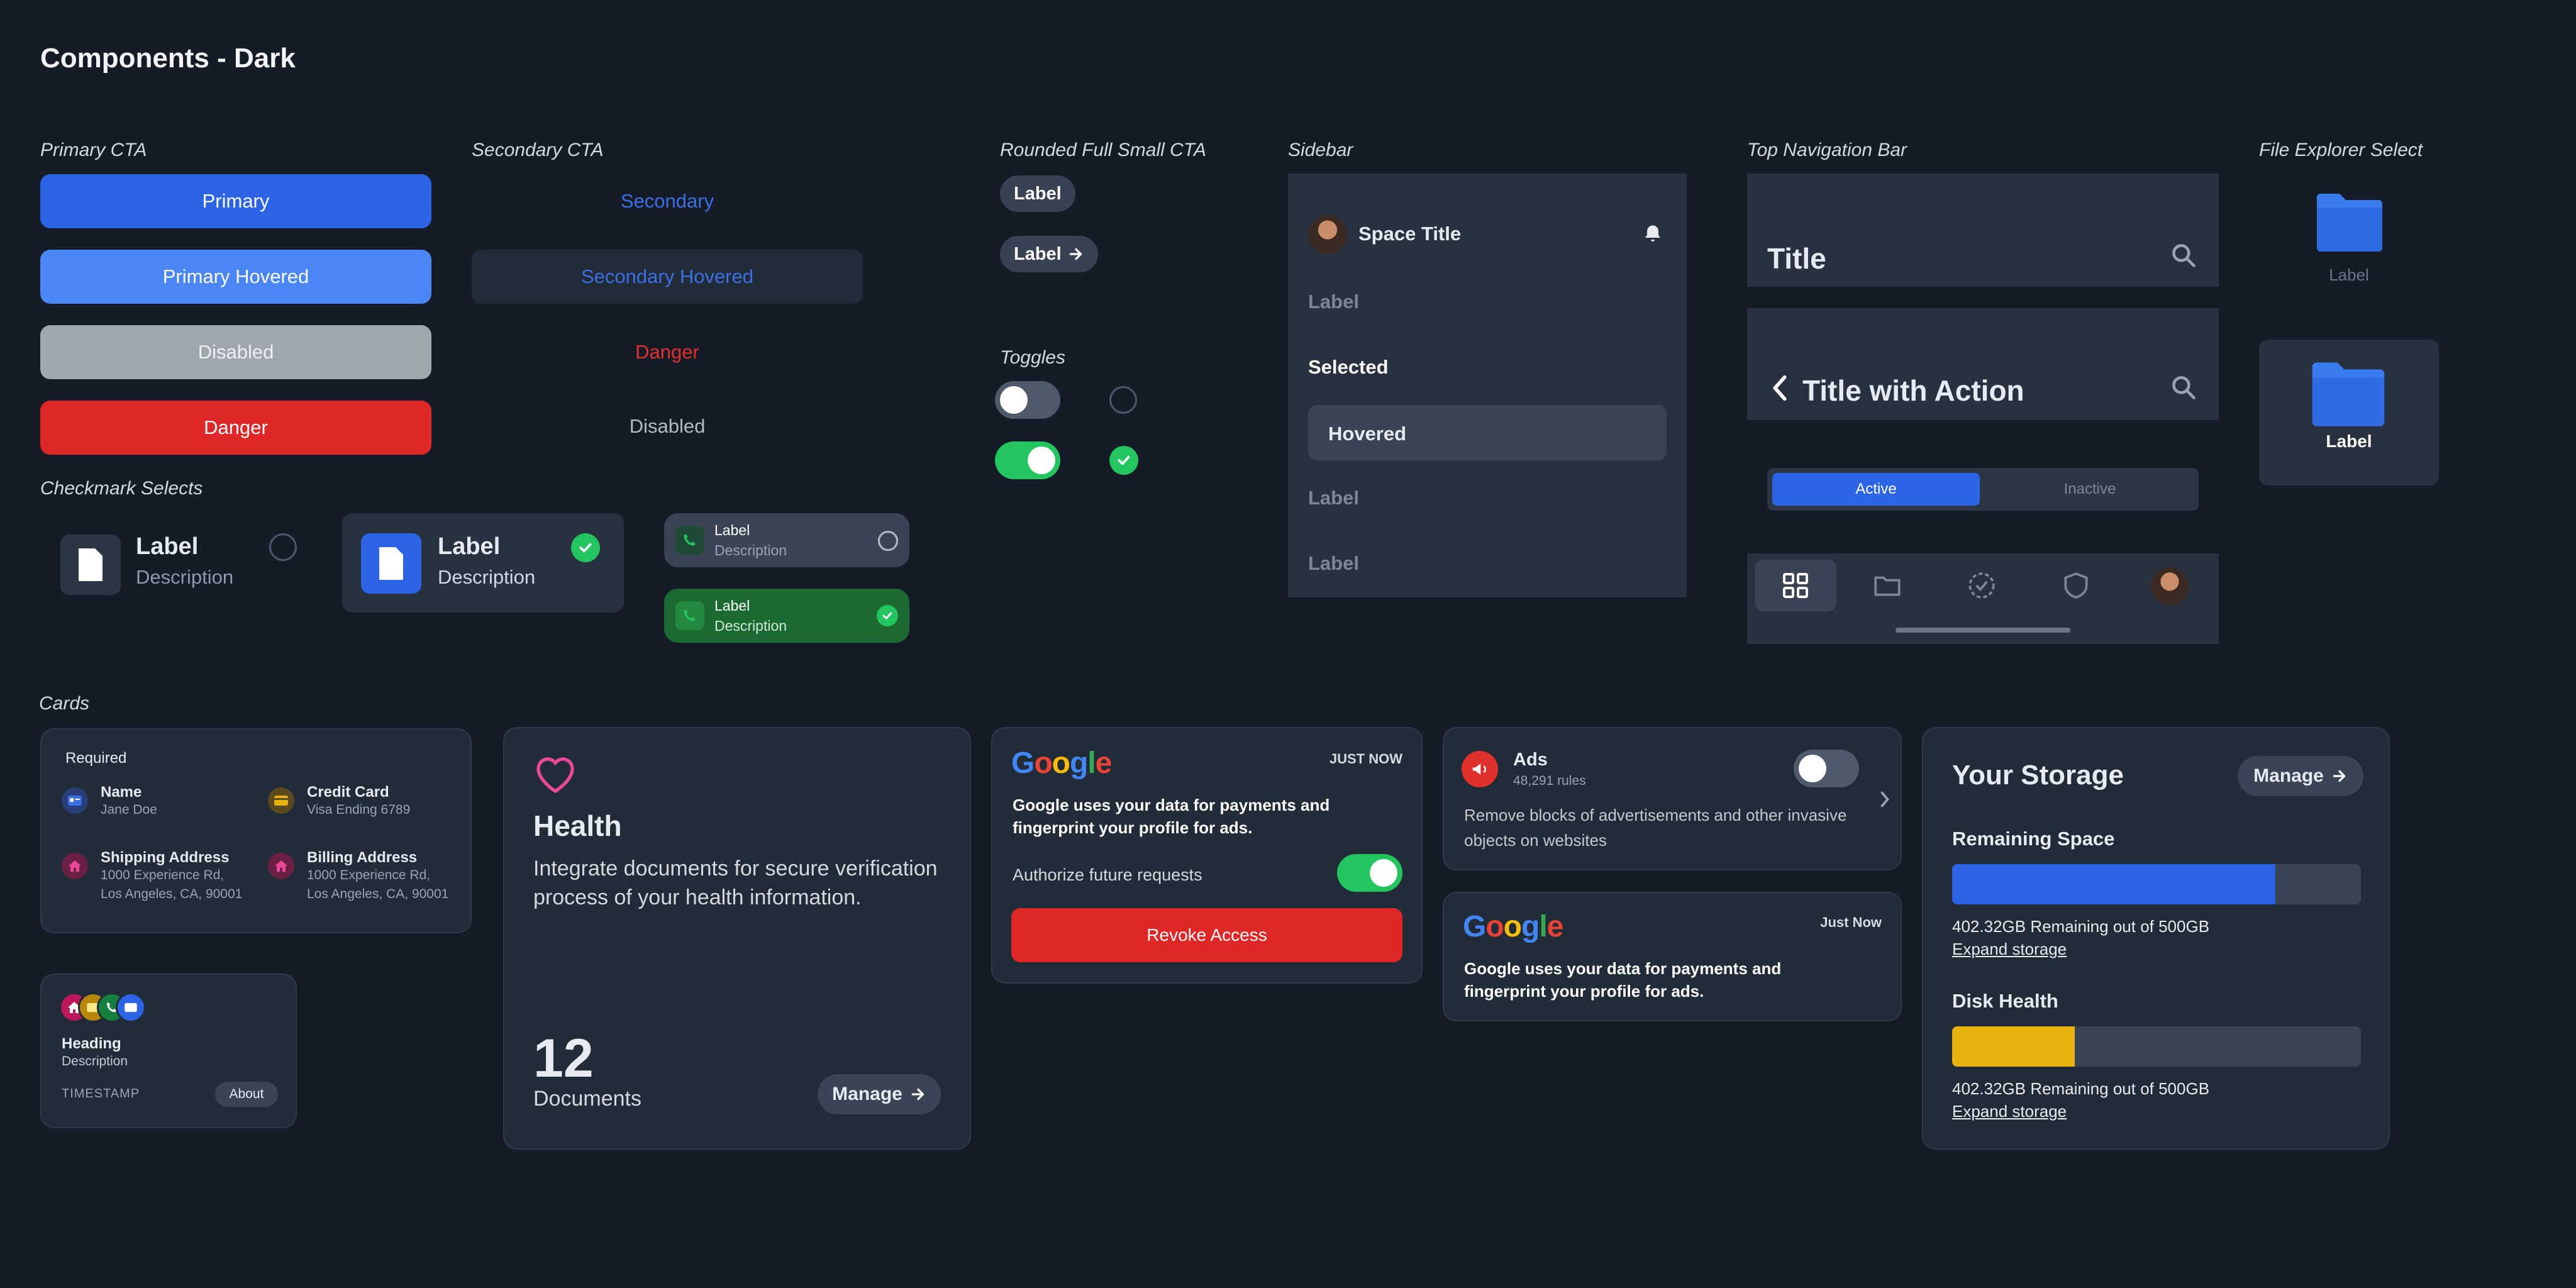  What do you see at coordinates (667, 426) in the screenshot?
I see `secondary-disabled-button: Disabled` at bounding box center [667, 426].